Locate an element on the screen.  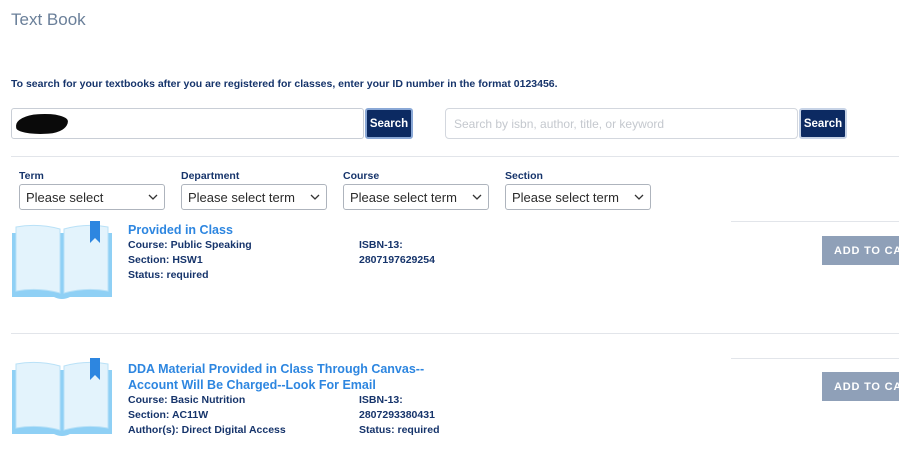
section-select: Please select term is located at coordinates (578, 197).